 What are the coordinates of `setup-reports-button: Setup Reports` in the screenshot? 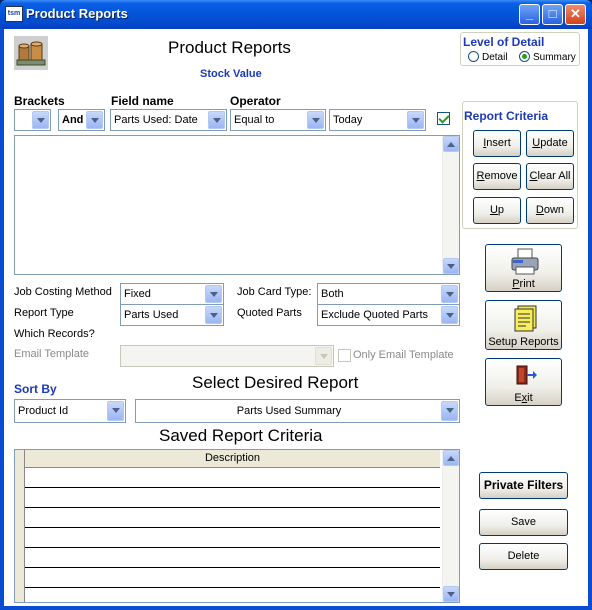 It's located at (523, 325).